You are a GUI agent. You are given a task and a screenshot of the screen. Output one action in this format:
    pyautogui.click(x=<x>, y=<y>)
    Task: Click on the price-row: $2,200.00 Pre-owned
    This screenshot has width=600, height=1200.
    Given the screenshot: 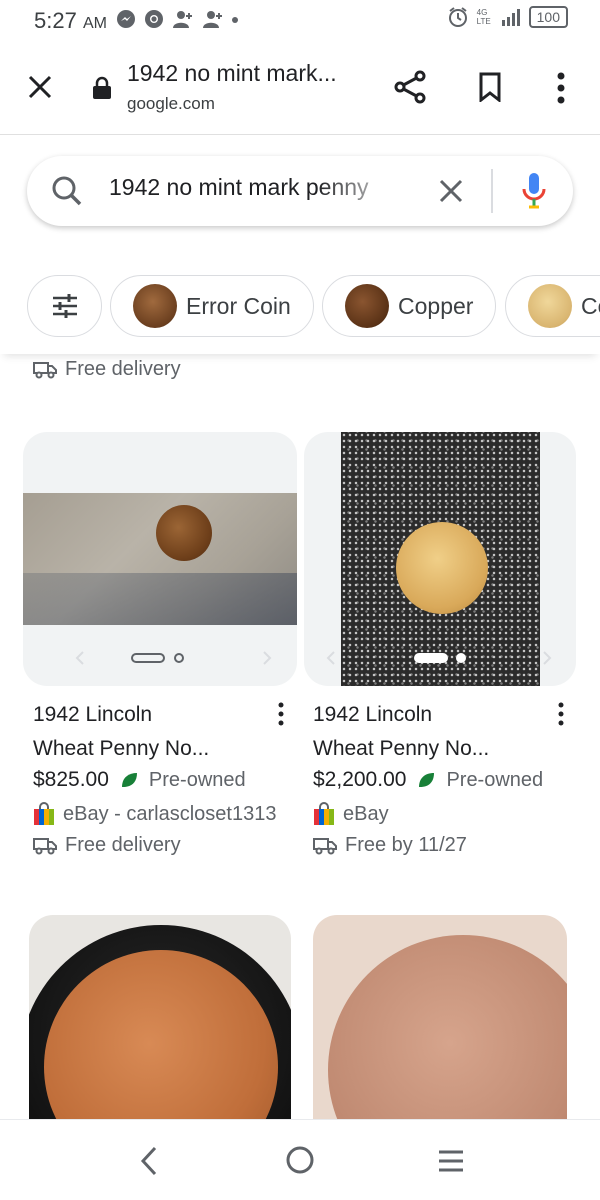 What is the action you would take?
    pyautogui.click(x=438, y=780)
    